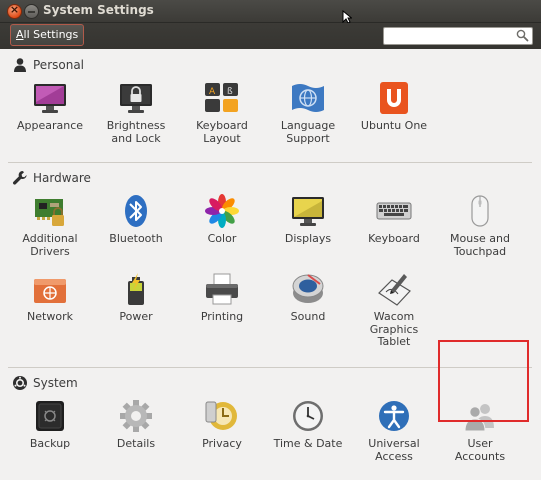 Image resolution: width=541 pixels, height=480 pixels. I want to click on universal-access-item: Universal Access, so click(394, 430).